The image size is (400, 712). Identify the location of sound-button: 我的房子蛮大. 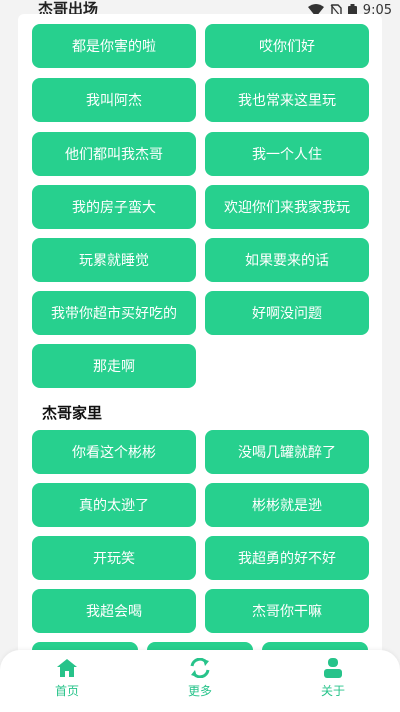
(114, 207).